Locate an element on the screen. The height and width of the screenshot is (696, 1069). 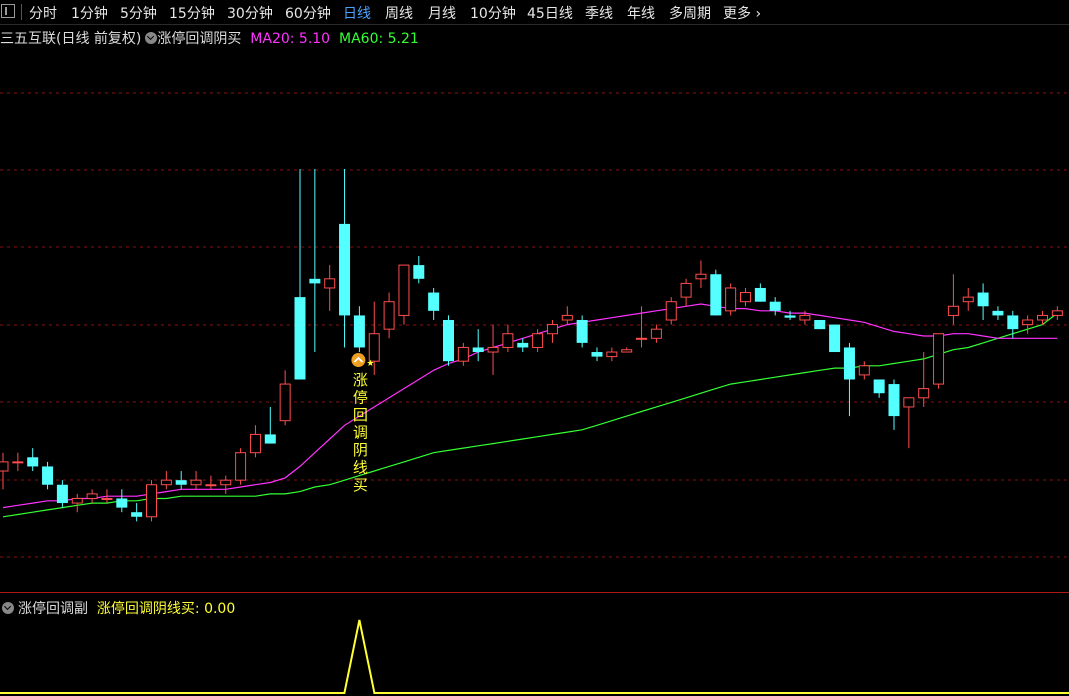
signal-label-char-4: 阴 is located at coordinates (360, 450).